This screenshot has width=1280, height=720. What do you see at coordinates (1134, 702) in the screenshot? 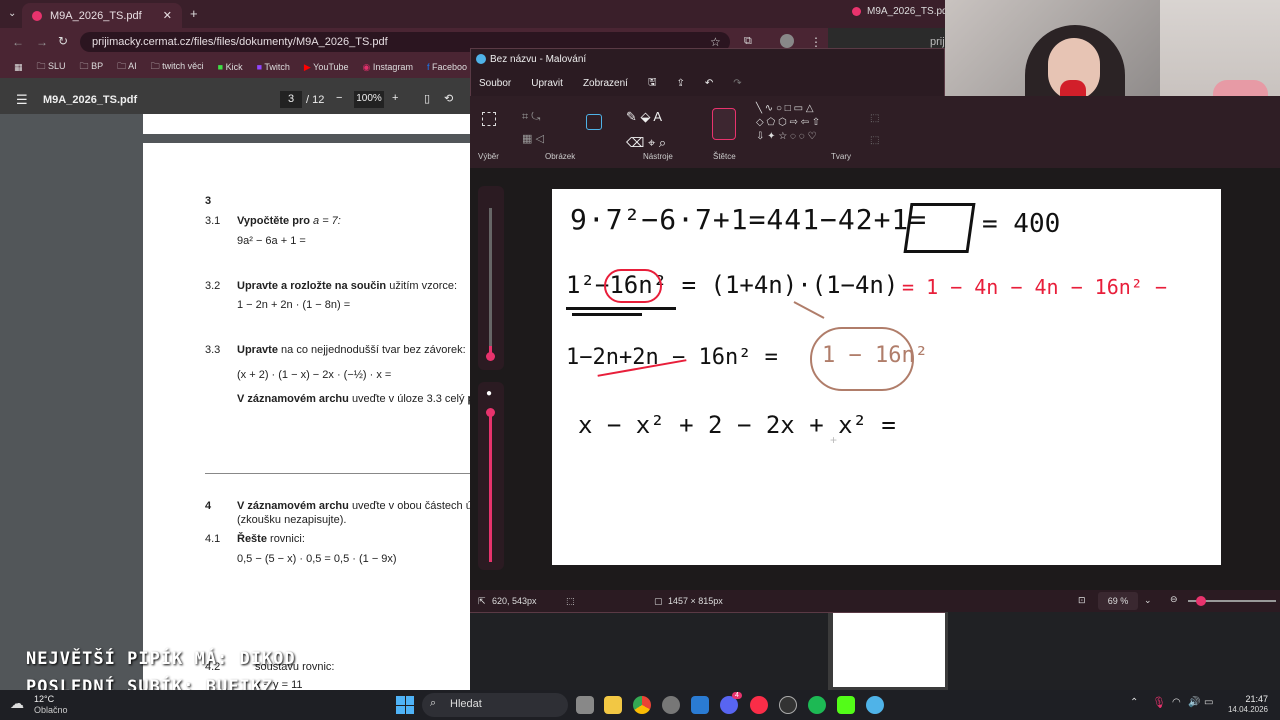
I see `tray-chevron-icon: ⌃` at bounding box center [1134, 702].